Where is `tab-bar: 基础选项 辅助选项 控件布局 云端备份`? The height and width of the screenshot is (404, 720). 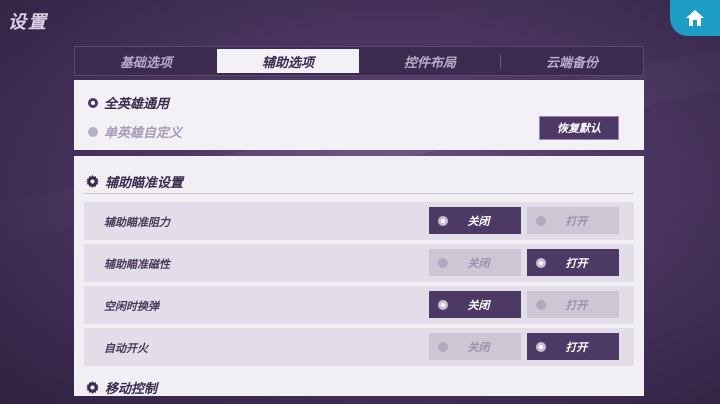
tab-bar: 基础选项 辅助选项 控件布局 云端备份 is located at coordinates (359, 61).